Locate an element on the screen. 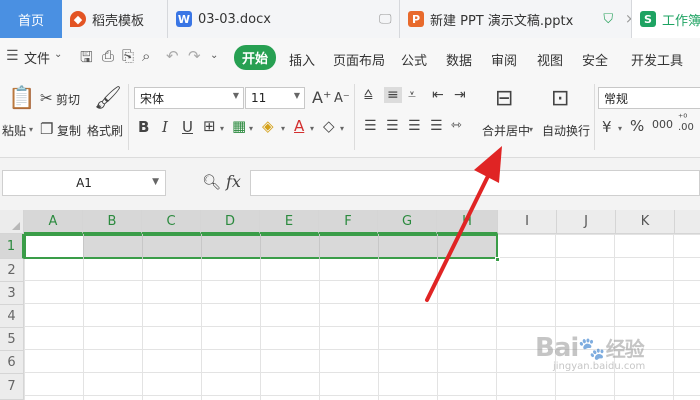 The image size is (700, 400). chevron-down-icon: ⌄ is located at coordinates (58, 54).